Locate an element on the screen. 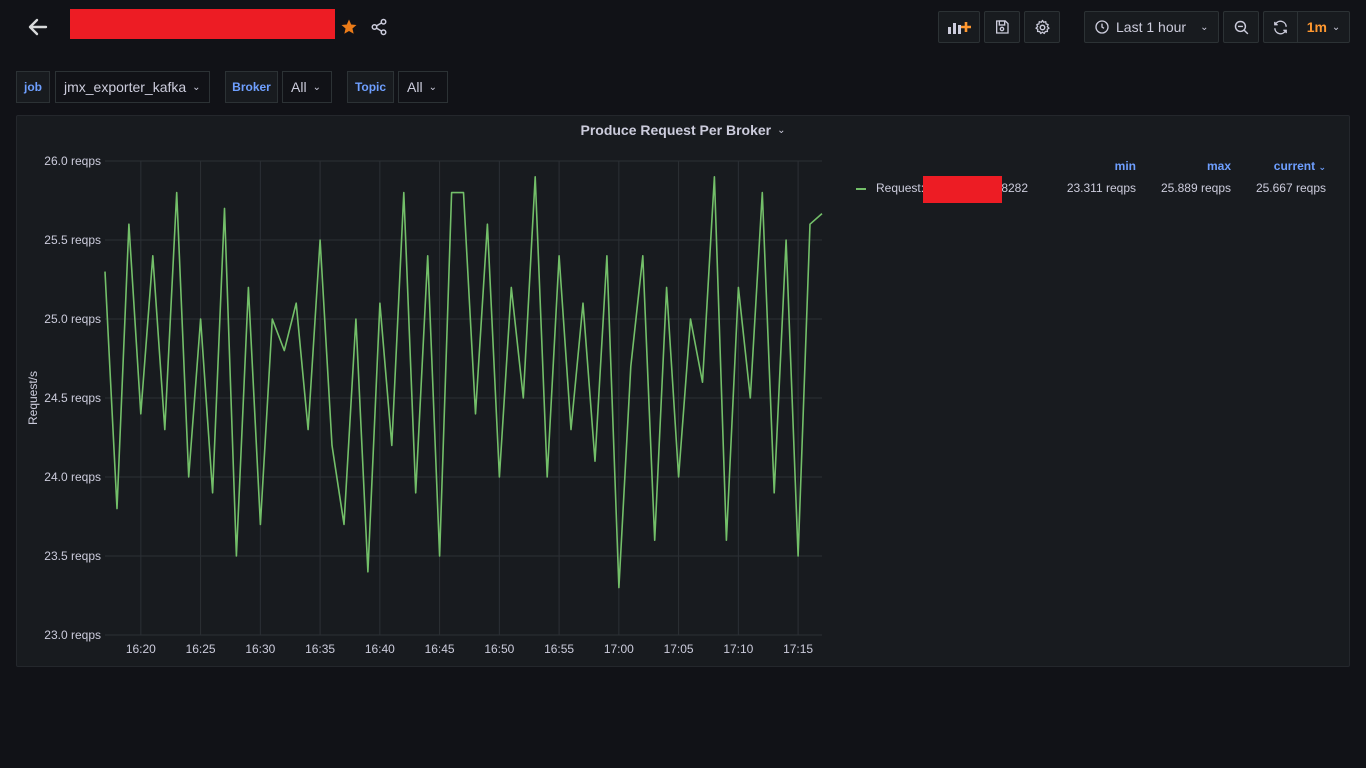  y-tick-label: 23.0 reqps is located at coordinates (72, 635).